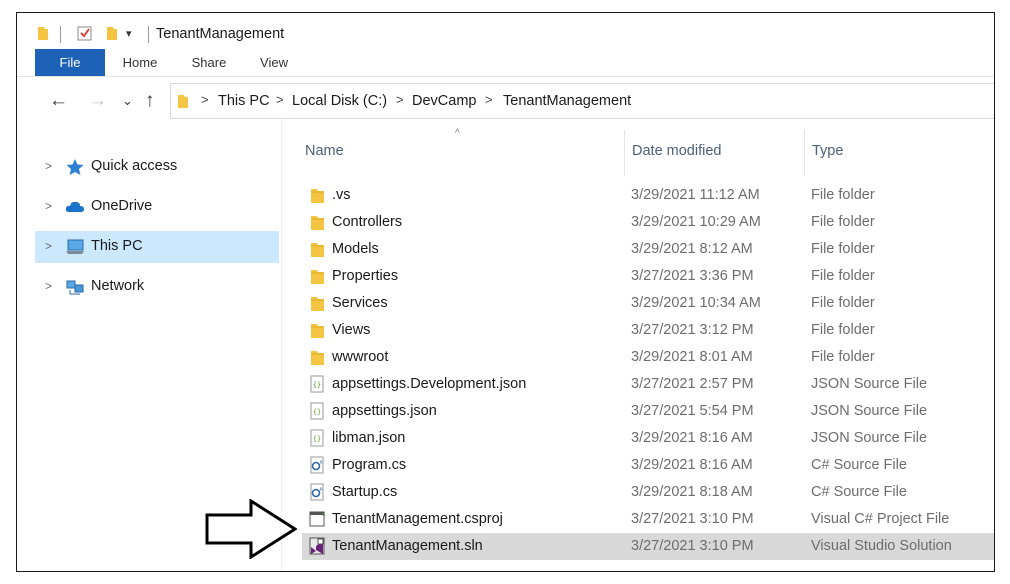 The width and height of the screenshot is (1010, 584). What do you see at coordinates (676, 151) in the screenshot?
I see `column-header-date-modified: Date modified` at bounding box center [676, 151].